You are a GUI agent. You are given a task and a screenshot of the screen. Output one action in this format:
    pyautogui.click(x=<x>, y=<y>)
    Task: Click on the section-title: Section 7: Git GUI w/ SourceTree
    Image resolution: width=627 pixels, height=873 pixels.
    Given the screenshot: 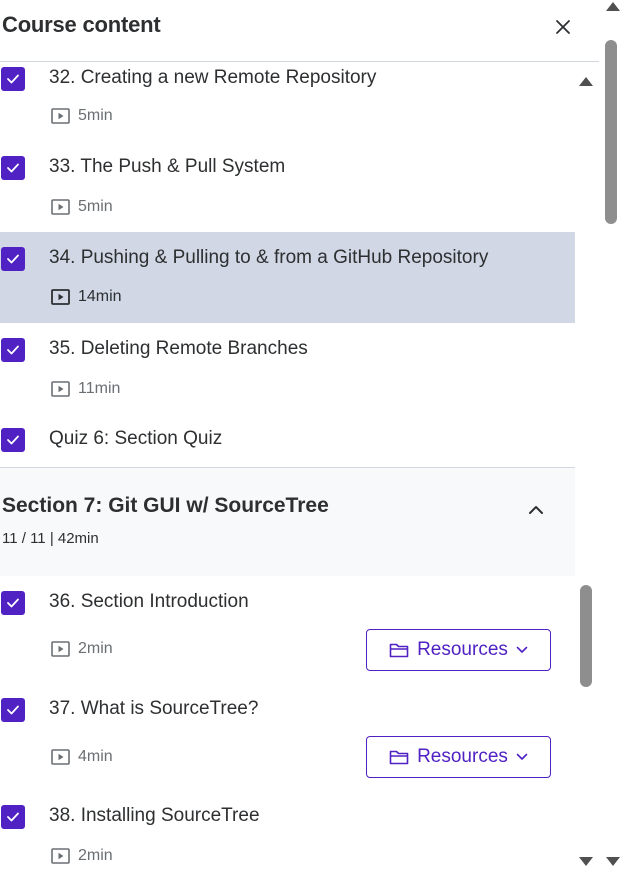 What is the action you would take?
    pyautogui.click(x=165, y=505)
    